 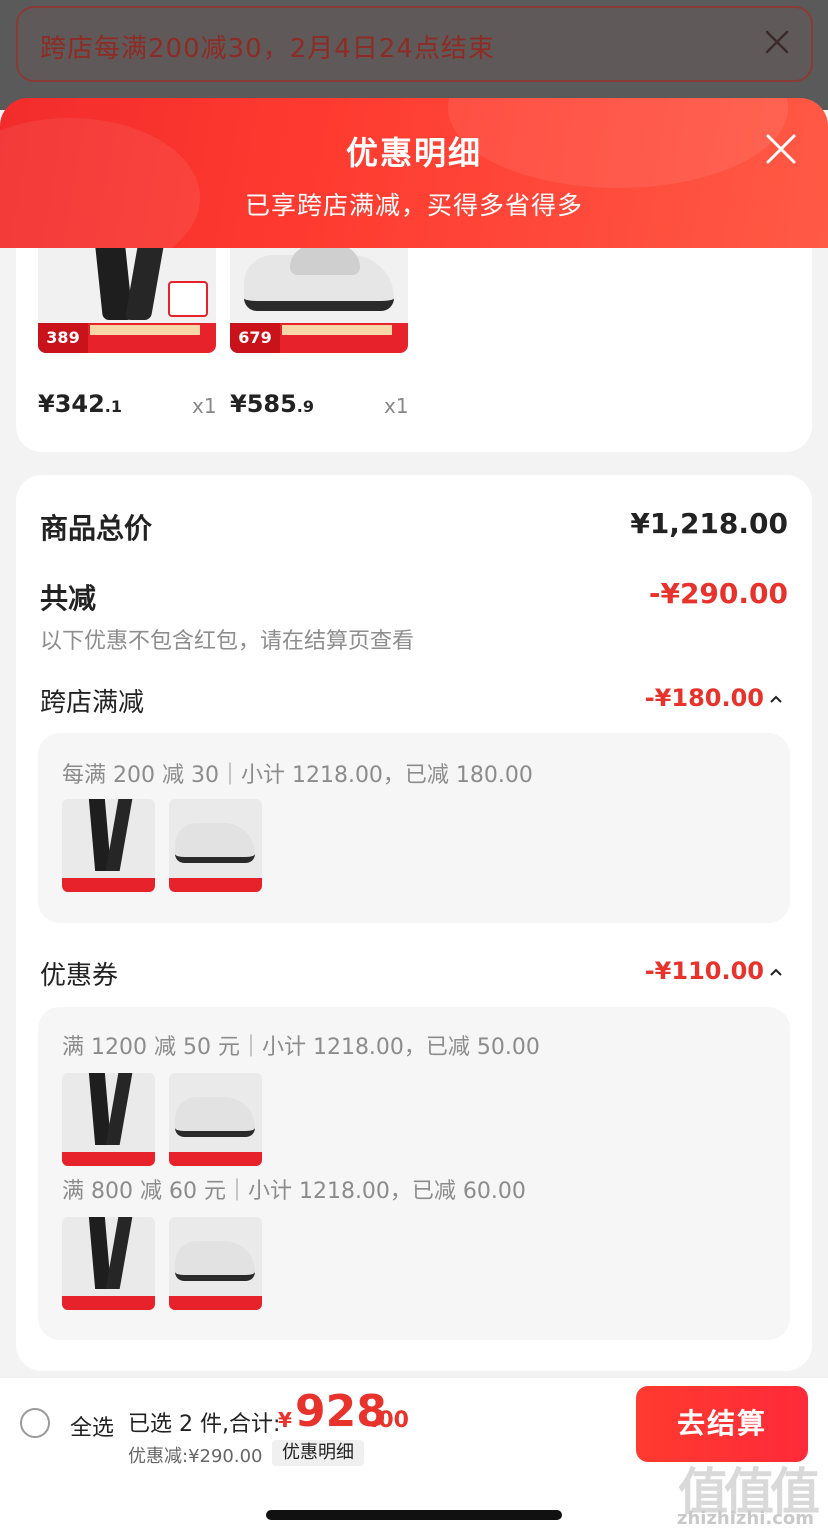 I want to click on total-price-label: 商品总价, so click(x=96, y=528).